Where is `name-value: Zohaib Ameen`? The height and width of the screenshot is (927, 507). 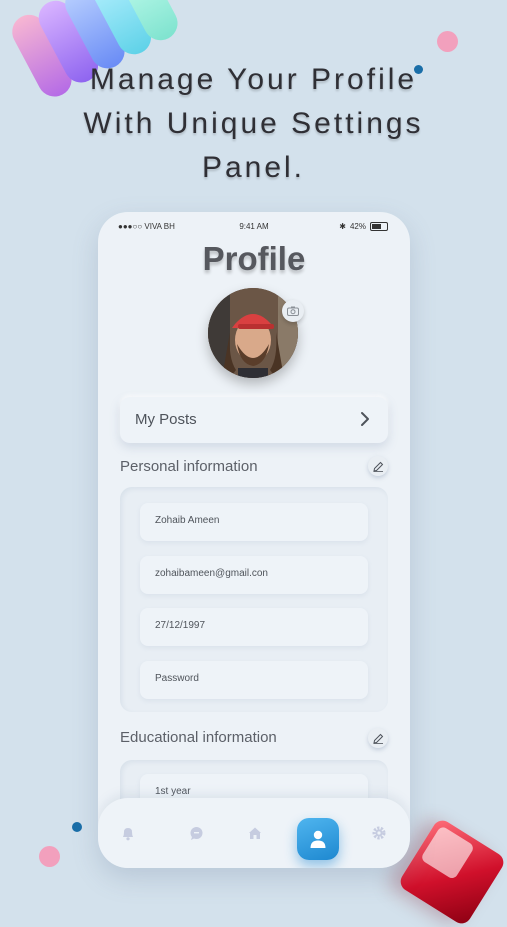 name-value: Zohaib Ameen is located at coordinates (187, 520).